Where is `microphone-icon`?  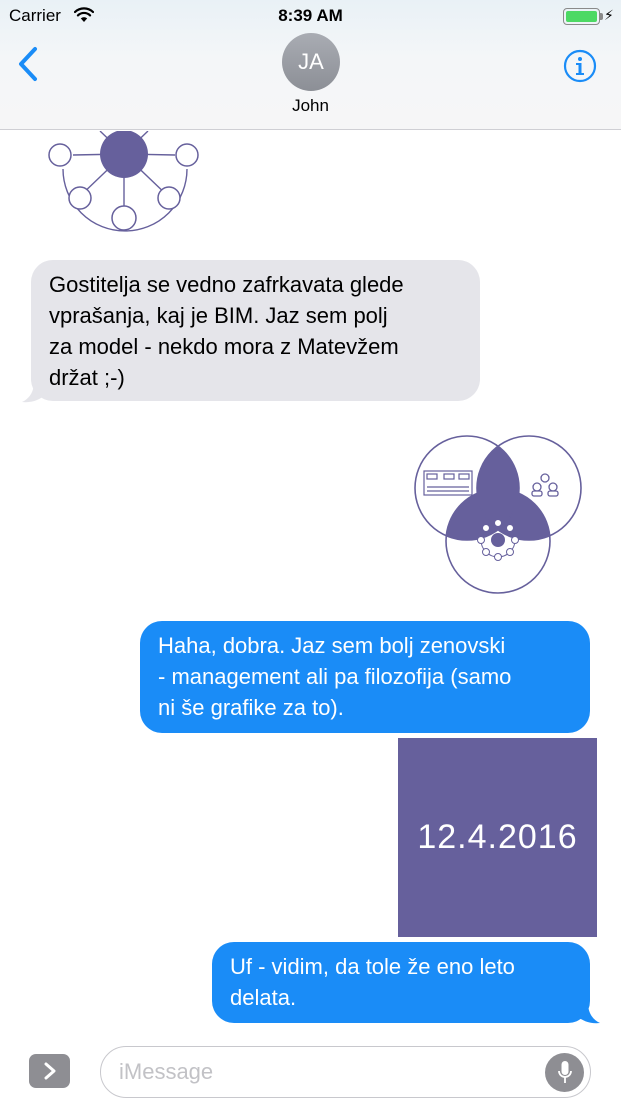
microphone-icon is located at coordinates (564, 1071).